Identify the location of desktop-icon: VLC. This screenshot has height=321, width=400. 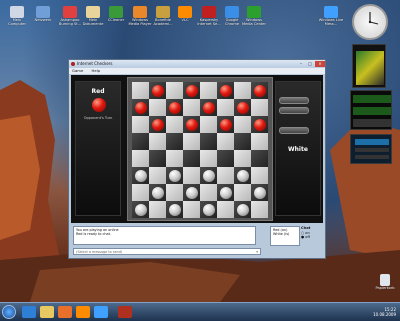
(185, 14).